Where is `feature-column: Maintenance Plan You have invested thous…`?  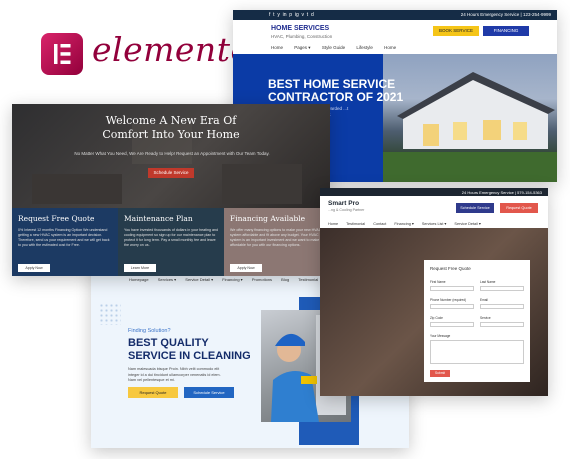 feature-column: Maintenance Plan You have invested thous… is located at coordinates (171, 242).